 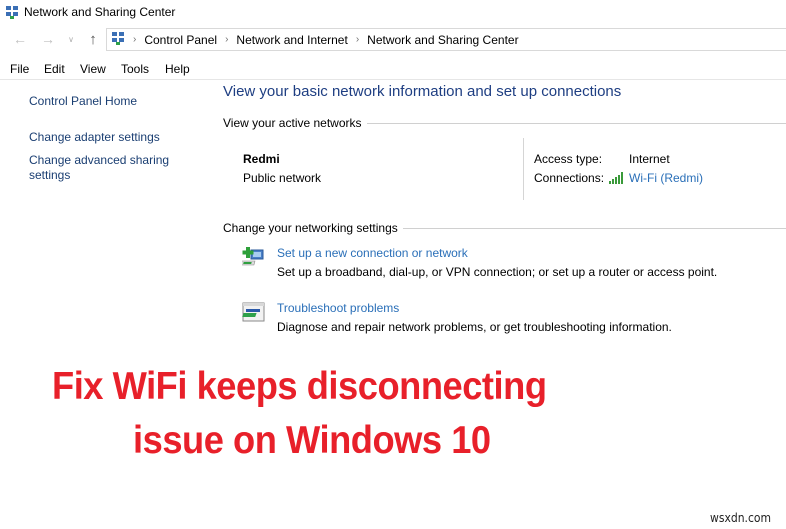 What do you see at coordinates (83, 101) in the screenshot?
I see `sidebar-item-control-panel-home: Control Panel Home` at bounding box center [83, 101].